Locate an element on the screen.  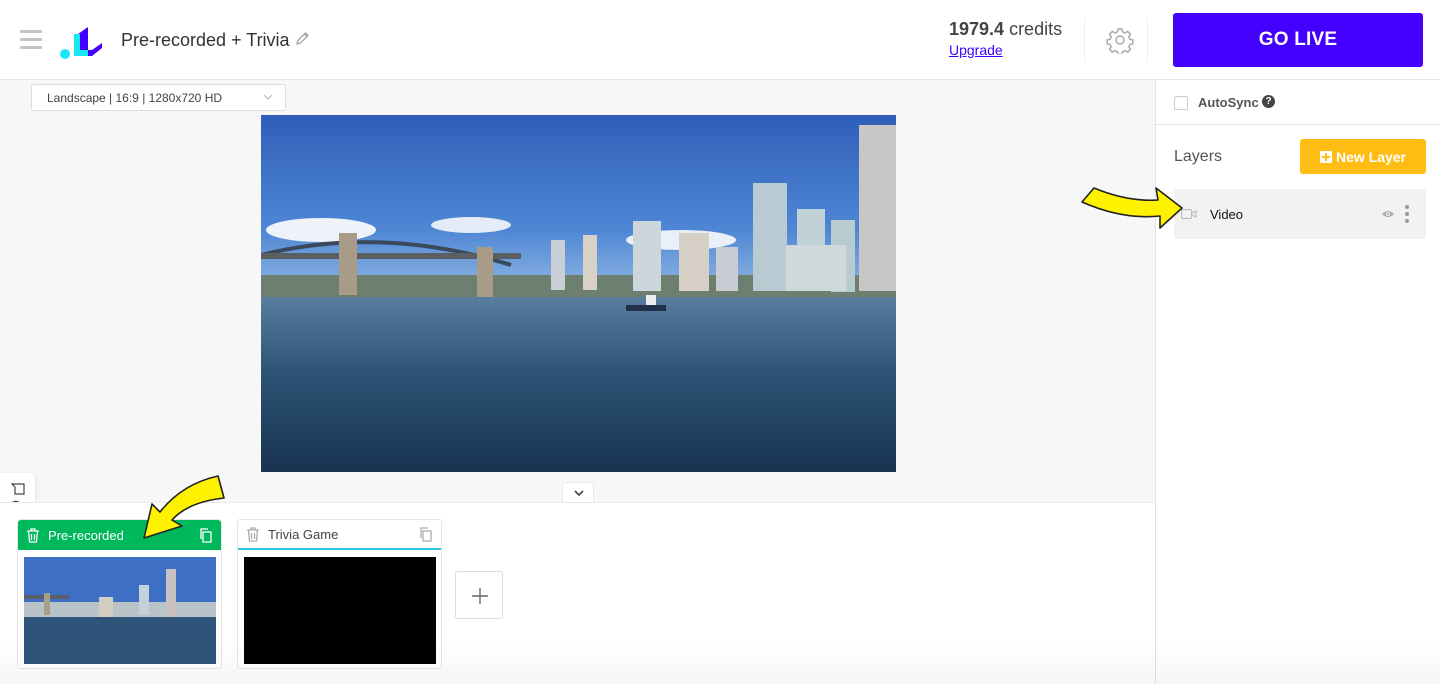
more-options-icon is located at coordinates (1407, 214).